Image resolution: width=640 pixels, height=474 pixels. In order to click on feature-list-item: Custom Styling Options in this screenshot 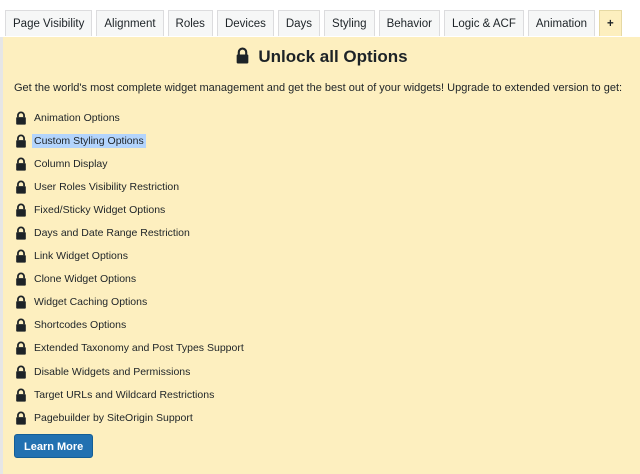, I will do `click(130, 140)`.